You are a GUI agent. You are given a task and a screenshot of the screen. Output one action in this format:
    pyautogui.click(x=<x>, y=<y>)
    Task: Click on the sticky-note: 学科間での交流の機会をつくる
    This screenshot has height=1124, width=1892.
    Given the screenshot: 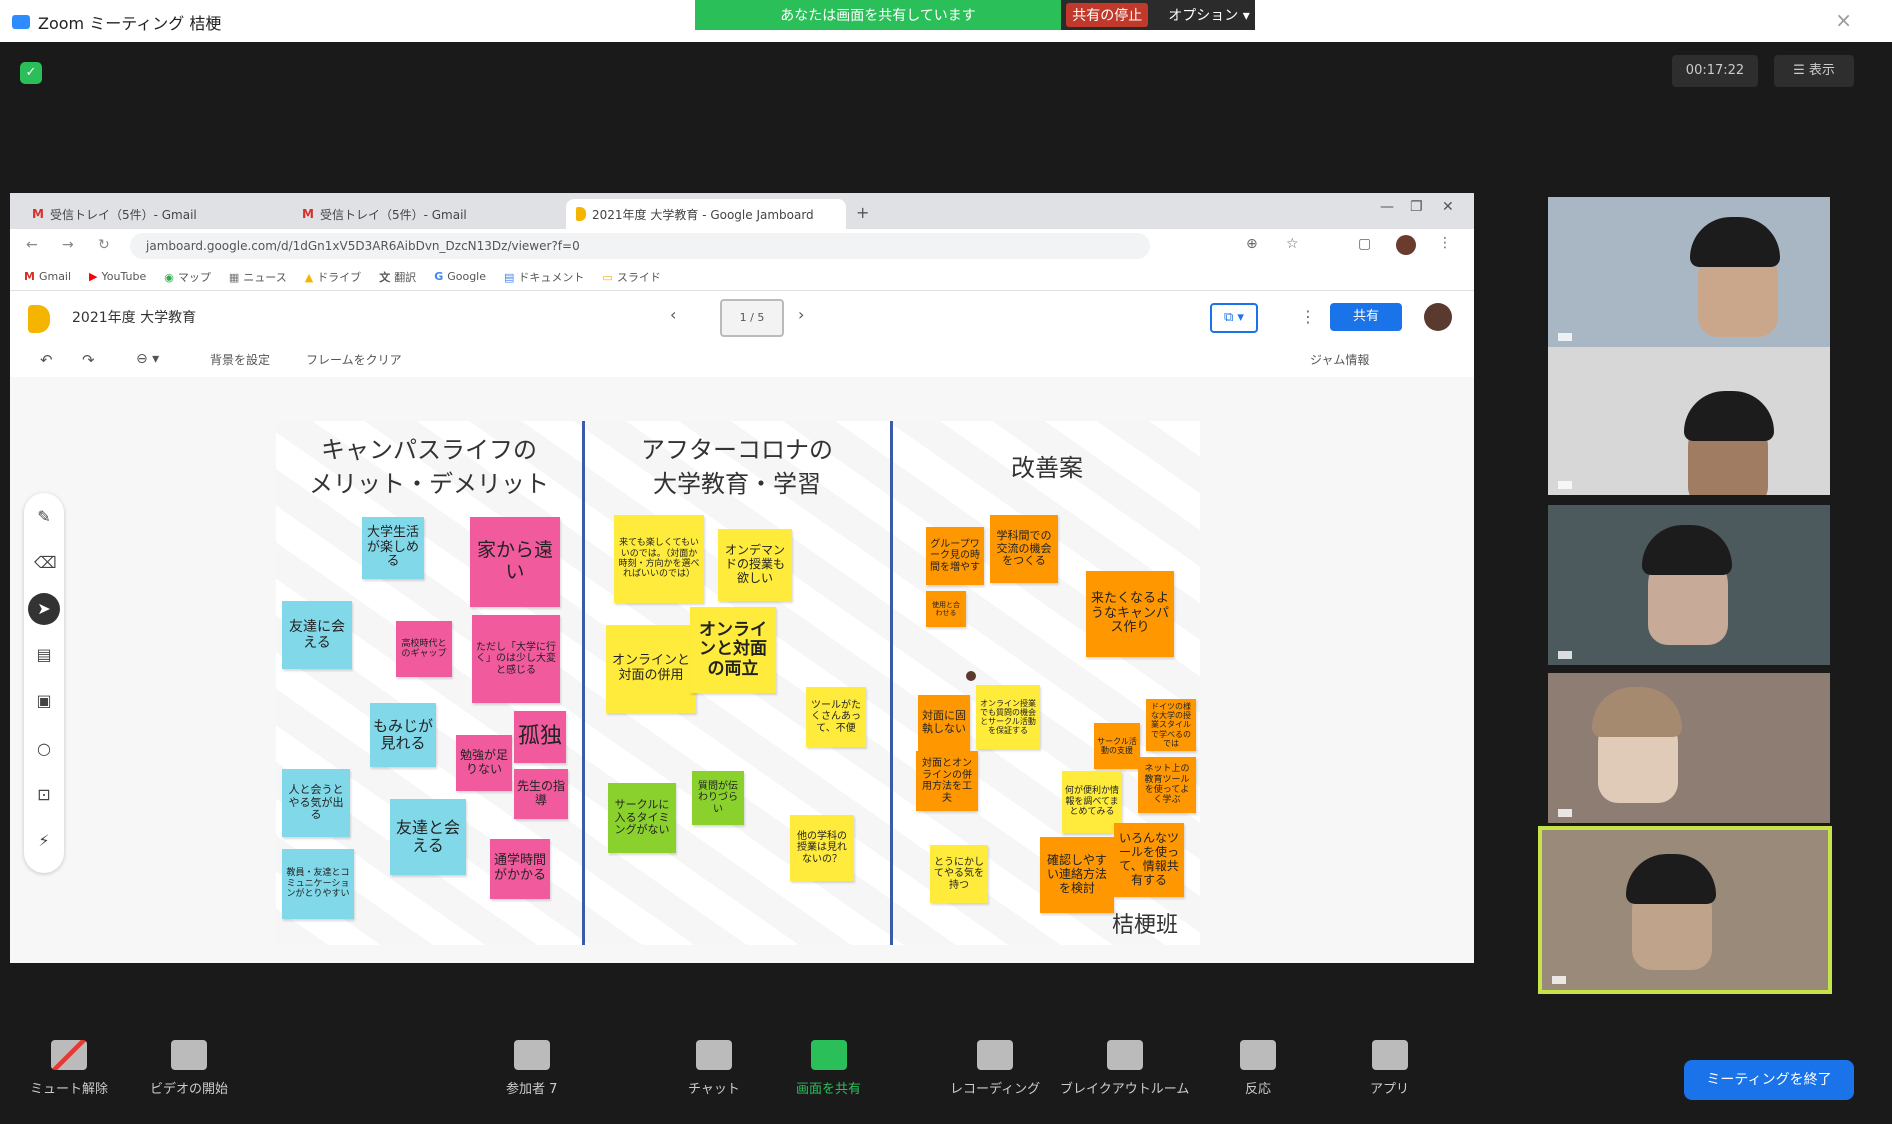 What is the action you would take?
    pyautogui.click(x=1024, y=549)
    